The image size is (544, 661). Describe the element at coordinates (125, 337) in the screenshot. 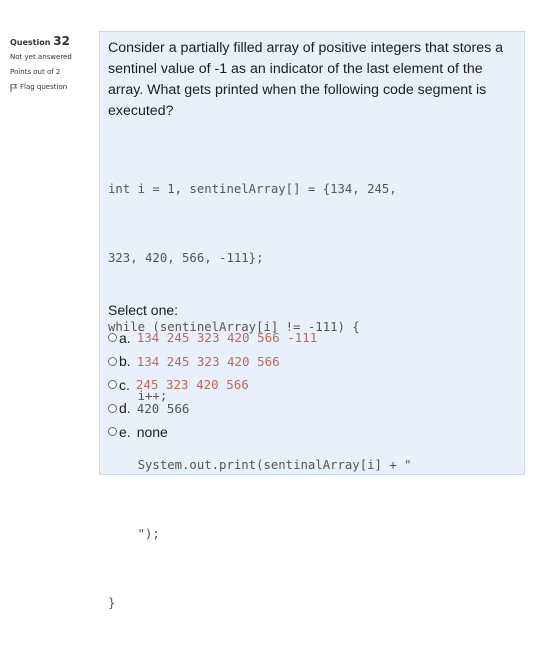

I see `option-letter: a.` at that location.